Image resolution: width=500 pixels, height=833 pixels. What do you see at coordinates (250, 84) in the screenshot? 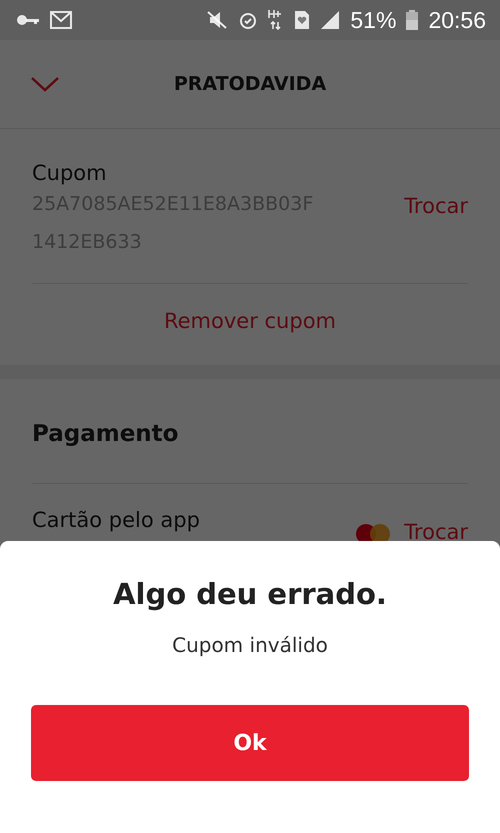
I see `app-title: PRATODAVIDA` at bounding box center [250, 84].